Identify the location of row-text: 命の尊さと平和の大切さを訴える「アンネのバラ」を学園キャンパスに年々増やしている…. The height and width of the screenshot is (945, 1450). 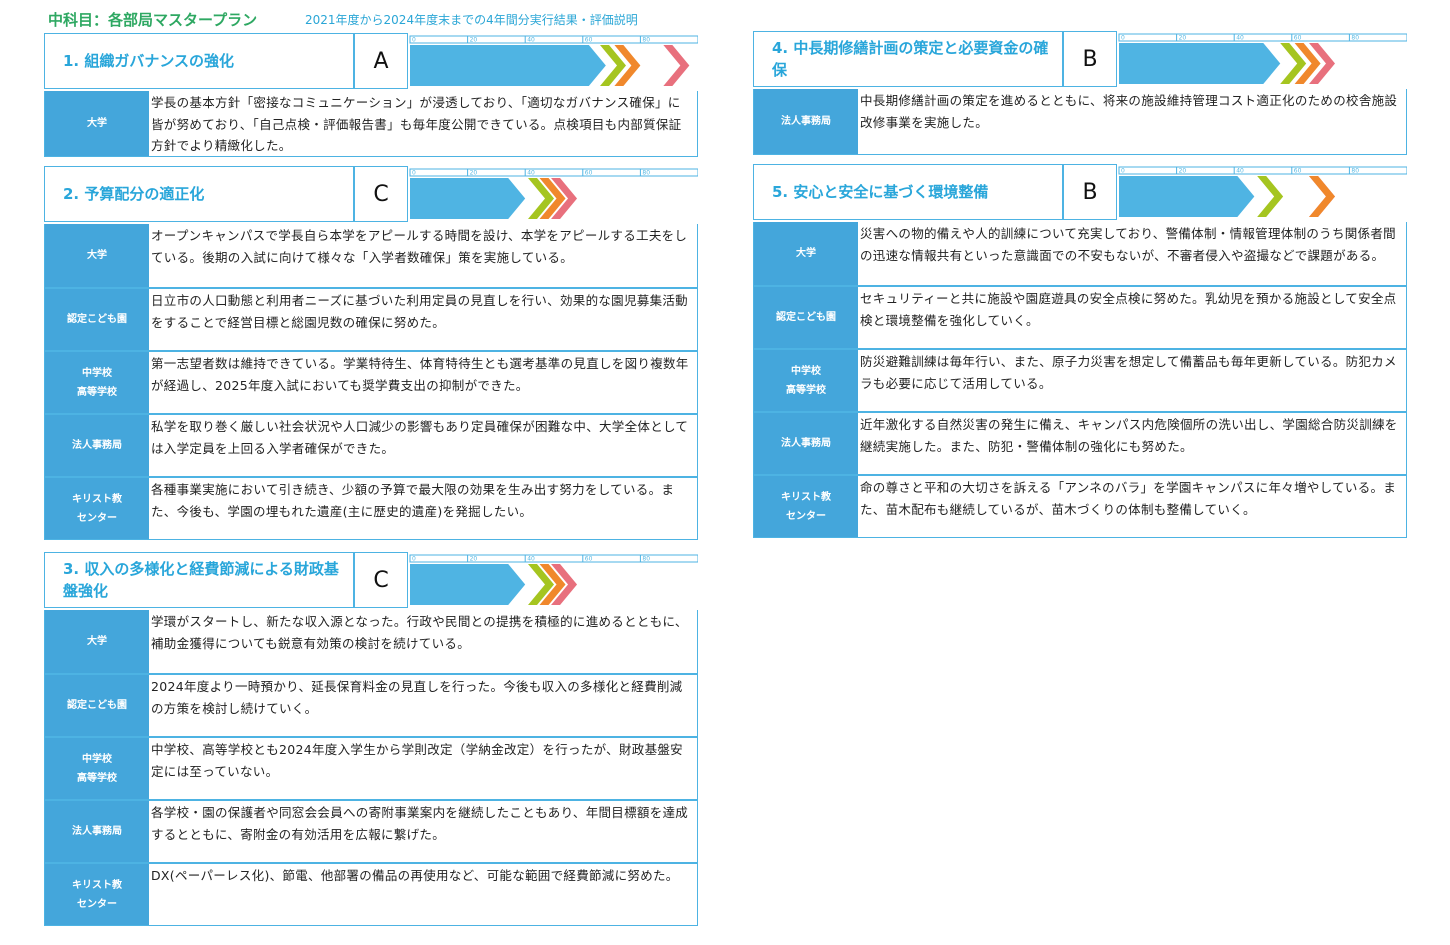
(1128, 498).